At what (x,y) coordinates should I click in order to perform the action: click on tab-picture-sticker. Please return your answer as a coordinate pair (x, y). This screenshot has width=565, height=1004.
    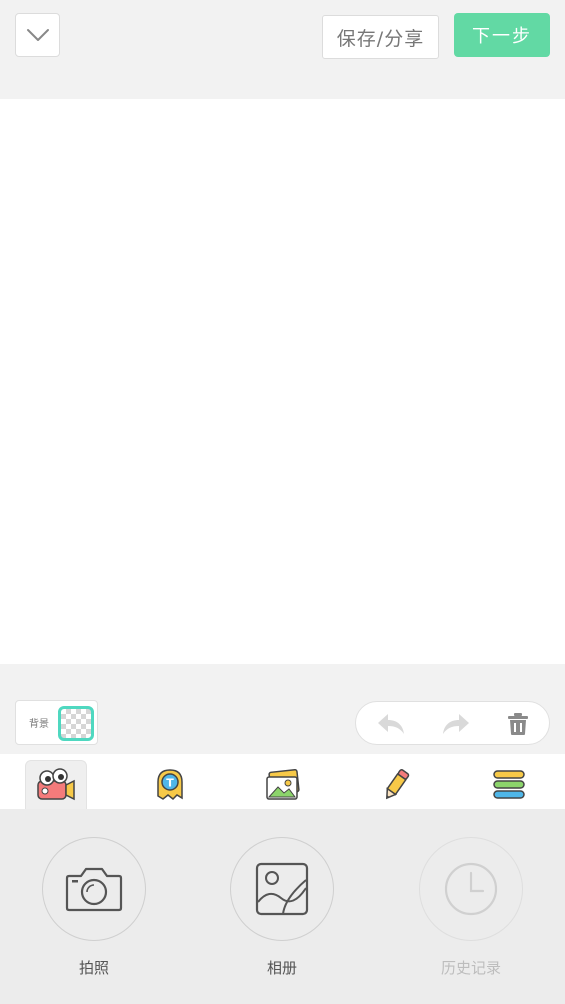
    Looking at the image, I should click on (283, 784).